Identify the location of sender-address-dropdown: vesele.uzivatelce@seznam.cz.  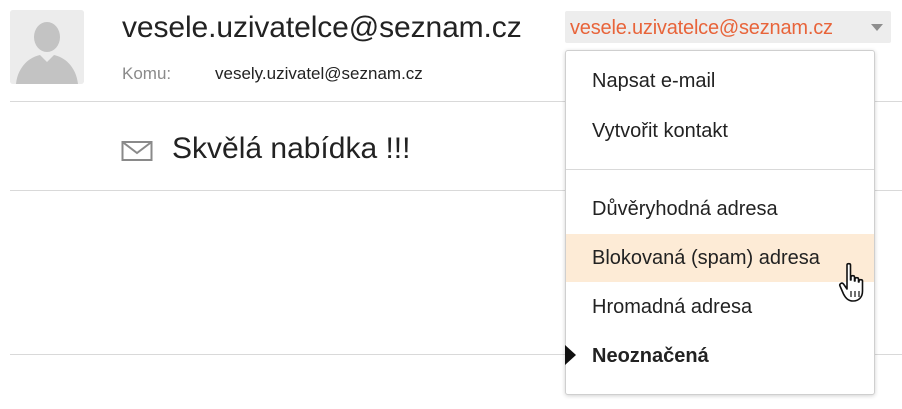
(728, 27).